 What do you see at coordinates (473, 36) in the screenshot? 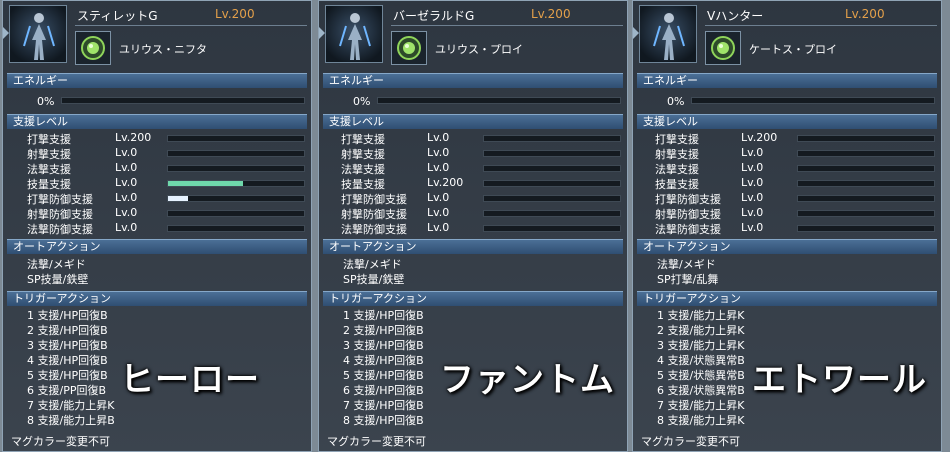
I see `panel-header: バーゼラルドG Lv.200 ユリウス・プロイ` at bounding box center [473, 36].